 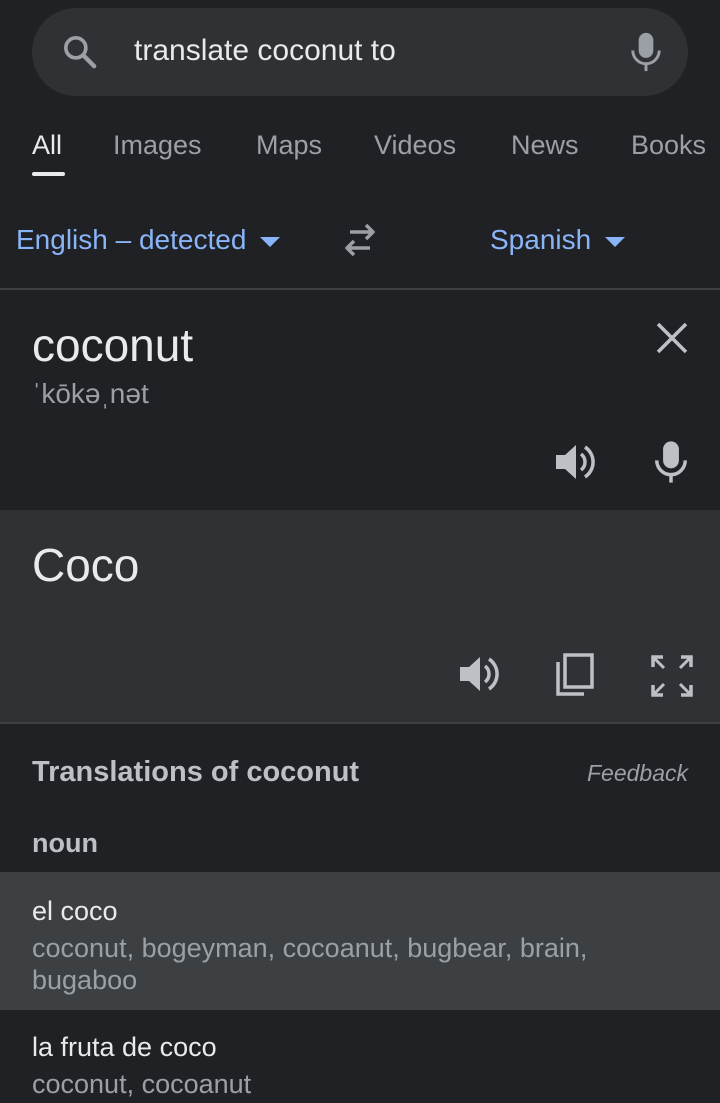 What do you see at coordinates (90, 393) in the screenshot?
I see `phonetic-transcription: ˈkōkəˌnət` at bounding box center [90, 393].